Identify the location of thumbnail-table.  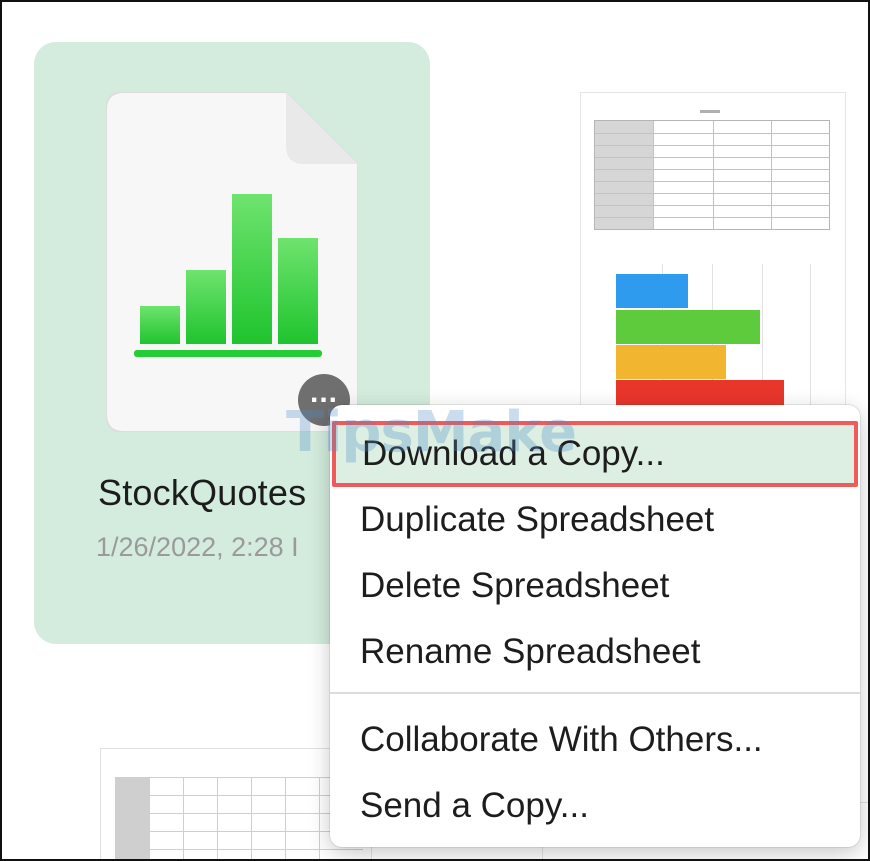
(712, 175).